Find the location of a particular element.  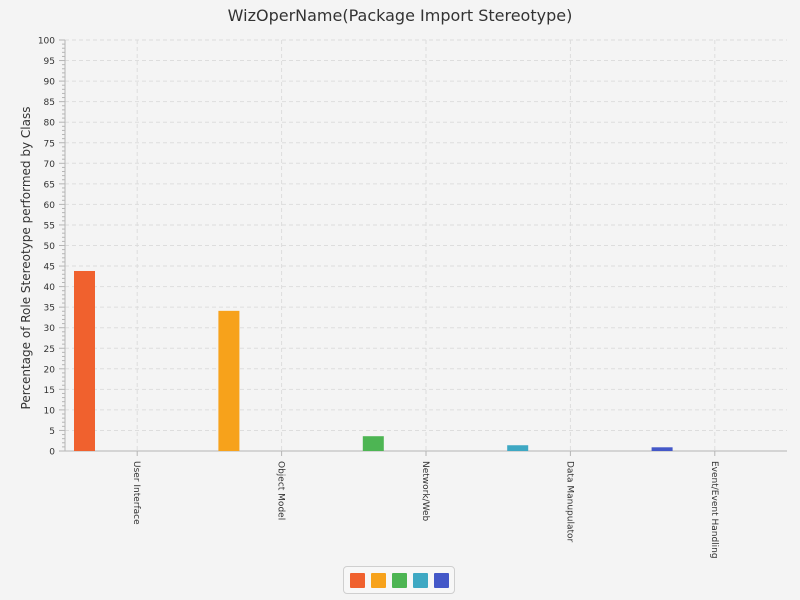

x-tick-label: Network/Web is located at coordinates (425, 491).